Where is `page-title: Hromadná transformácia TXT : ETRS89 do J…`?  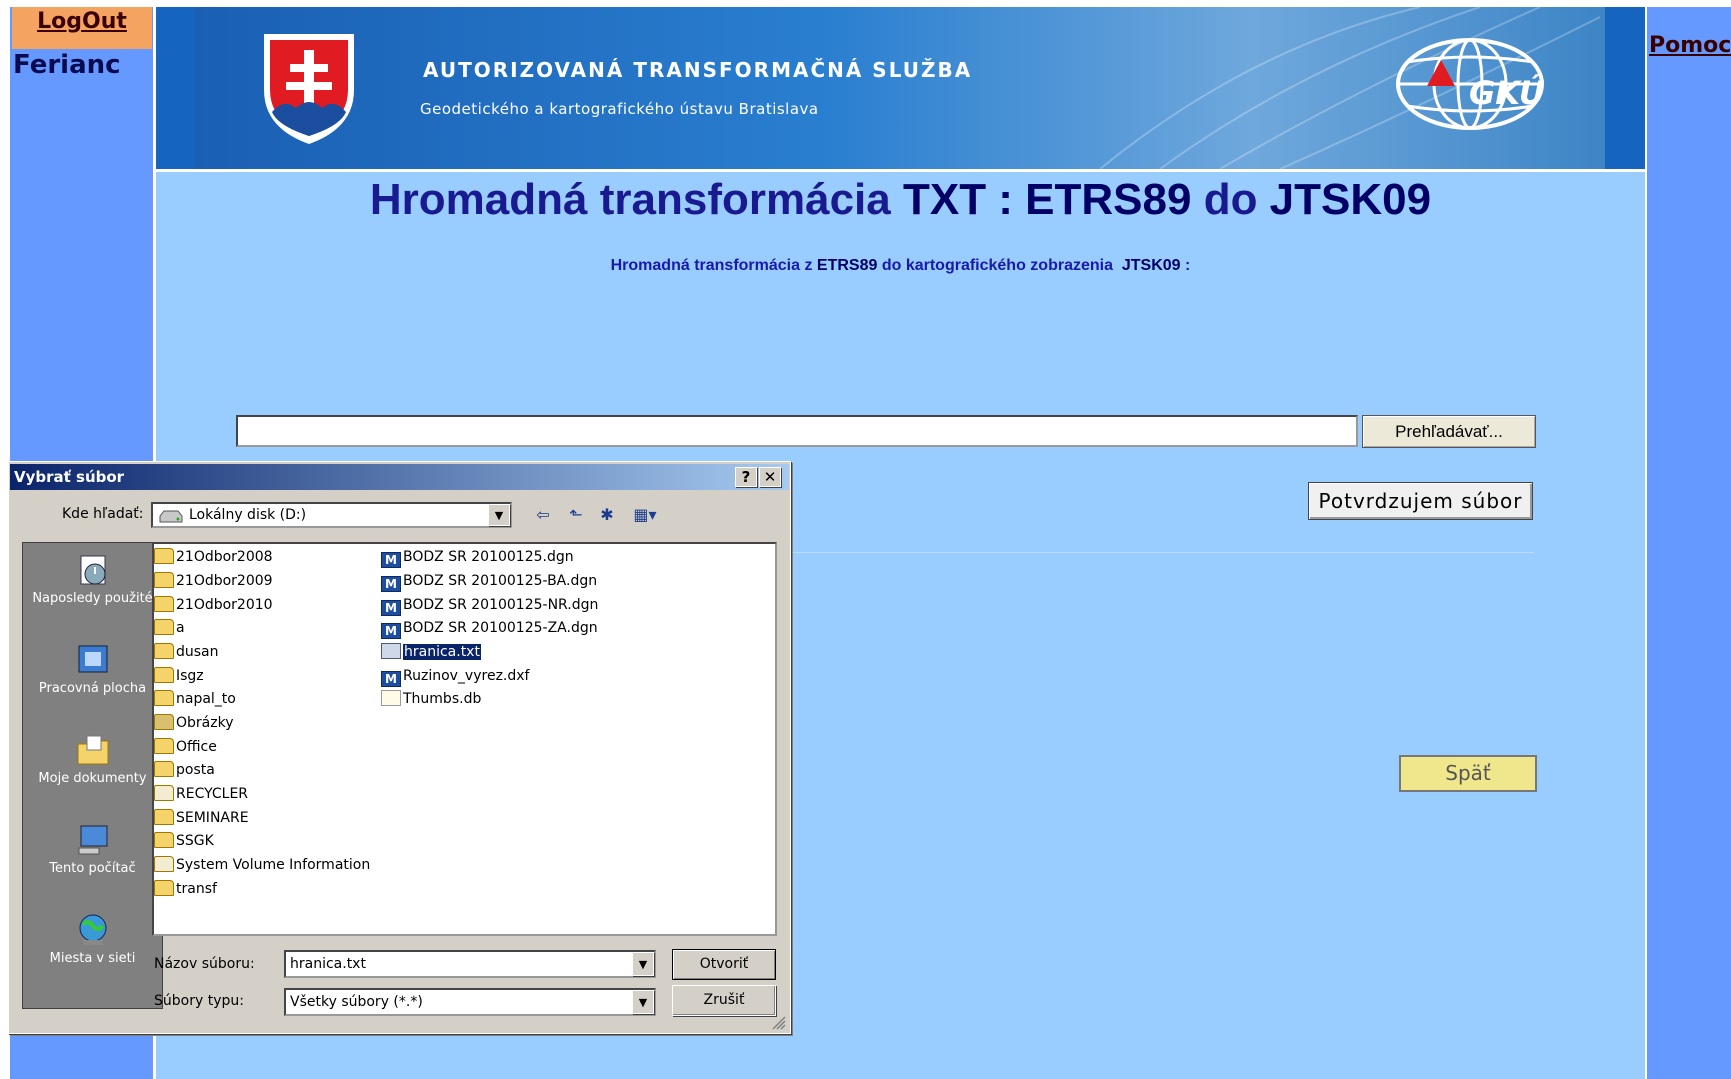
page-title: Hromadná transformácia TXT : ETRS89 do J… is located at coordinates (900, 200).